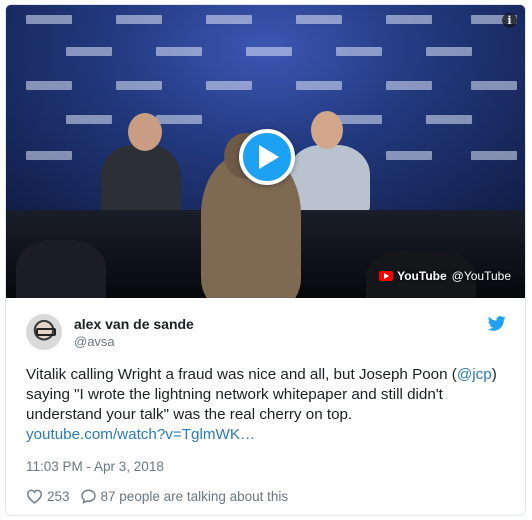 This screenshot has width=532, height=520. Describe the element at coordinates (194, 496) in the screenshot. I see `conversation-count: 87 people are talking about this` at that location.